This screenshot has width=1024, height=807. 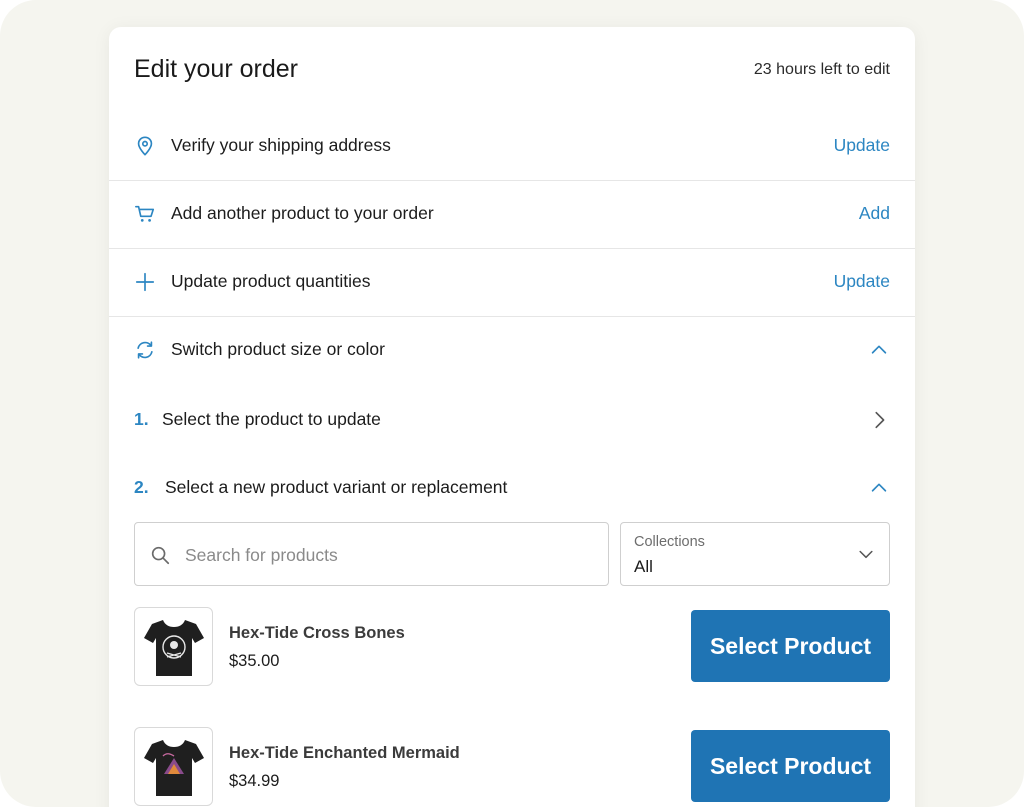 I want to click on add-product-row: Add another product to your order Add, so click(x=512, y=215).